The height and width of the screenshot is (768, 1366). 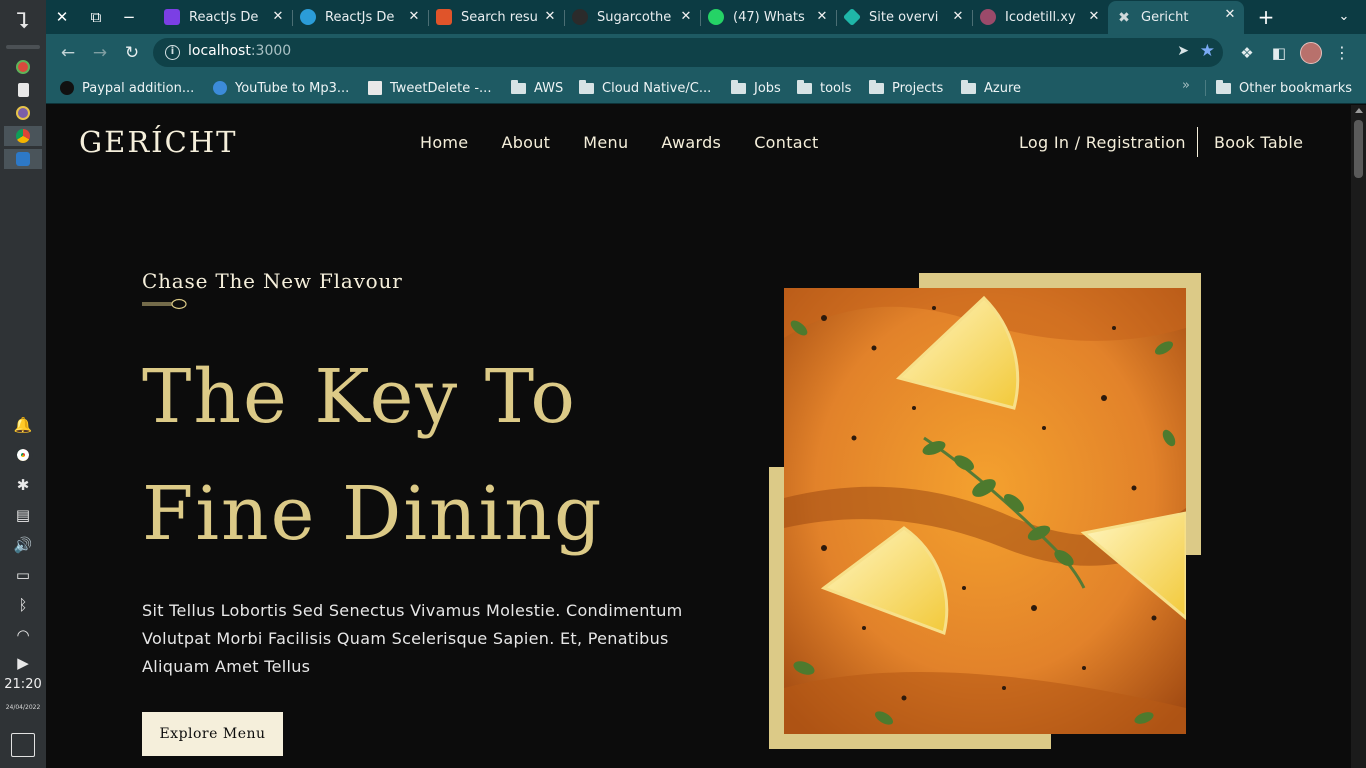 I want to click on avatar-icon, so click(x=988, y=17).